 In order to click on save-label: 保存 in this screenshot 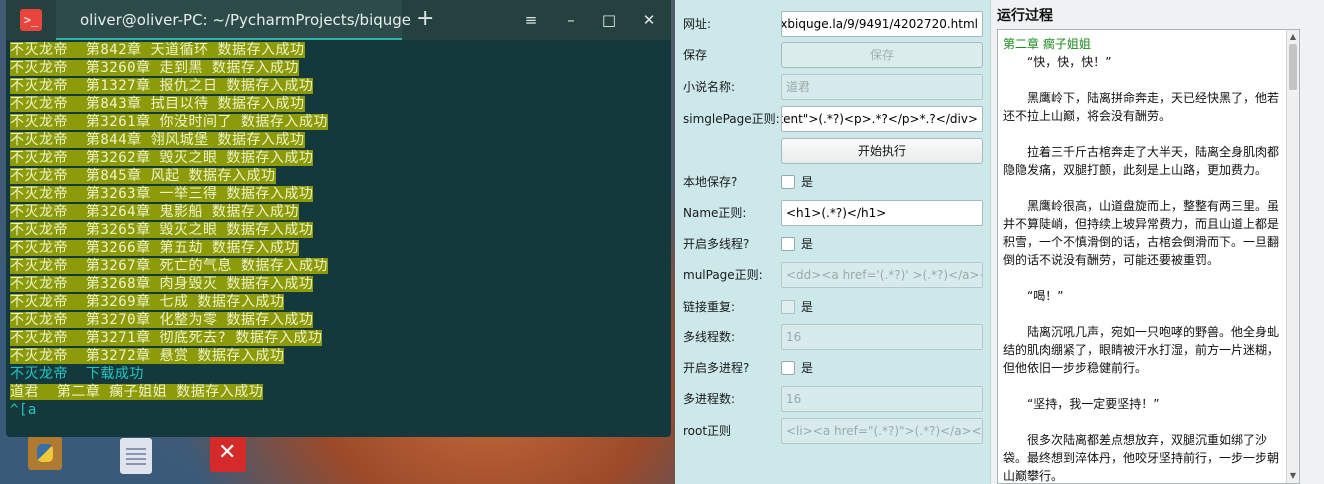, I will do `click(695, 55)`.